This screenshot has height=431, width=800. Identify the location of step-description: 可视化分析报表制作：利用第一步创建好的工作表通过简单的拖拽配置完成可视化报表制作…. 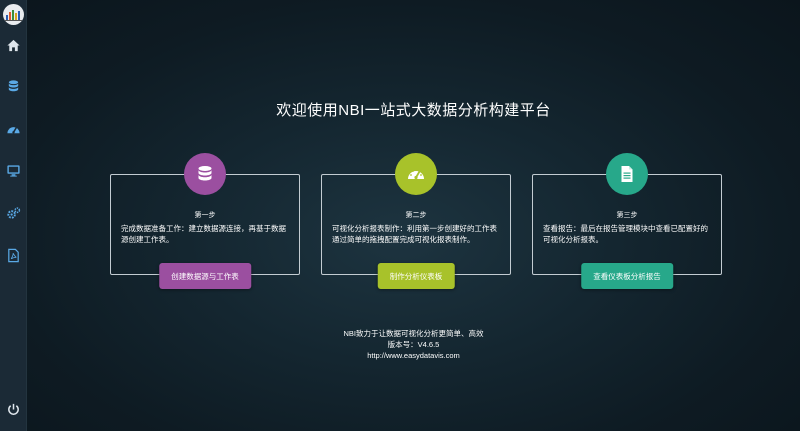
(414, 234).